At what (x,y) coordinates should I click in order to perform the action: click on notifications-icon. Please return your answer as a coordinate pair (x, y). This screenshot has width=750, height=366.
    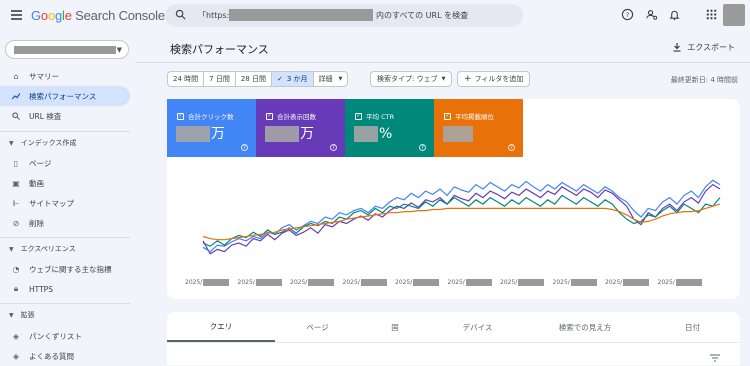
    Looking at the image, I should click on (674, 14).